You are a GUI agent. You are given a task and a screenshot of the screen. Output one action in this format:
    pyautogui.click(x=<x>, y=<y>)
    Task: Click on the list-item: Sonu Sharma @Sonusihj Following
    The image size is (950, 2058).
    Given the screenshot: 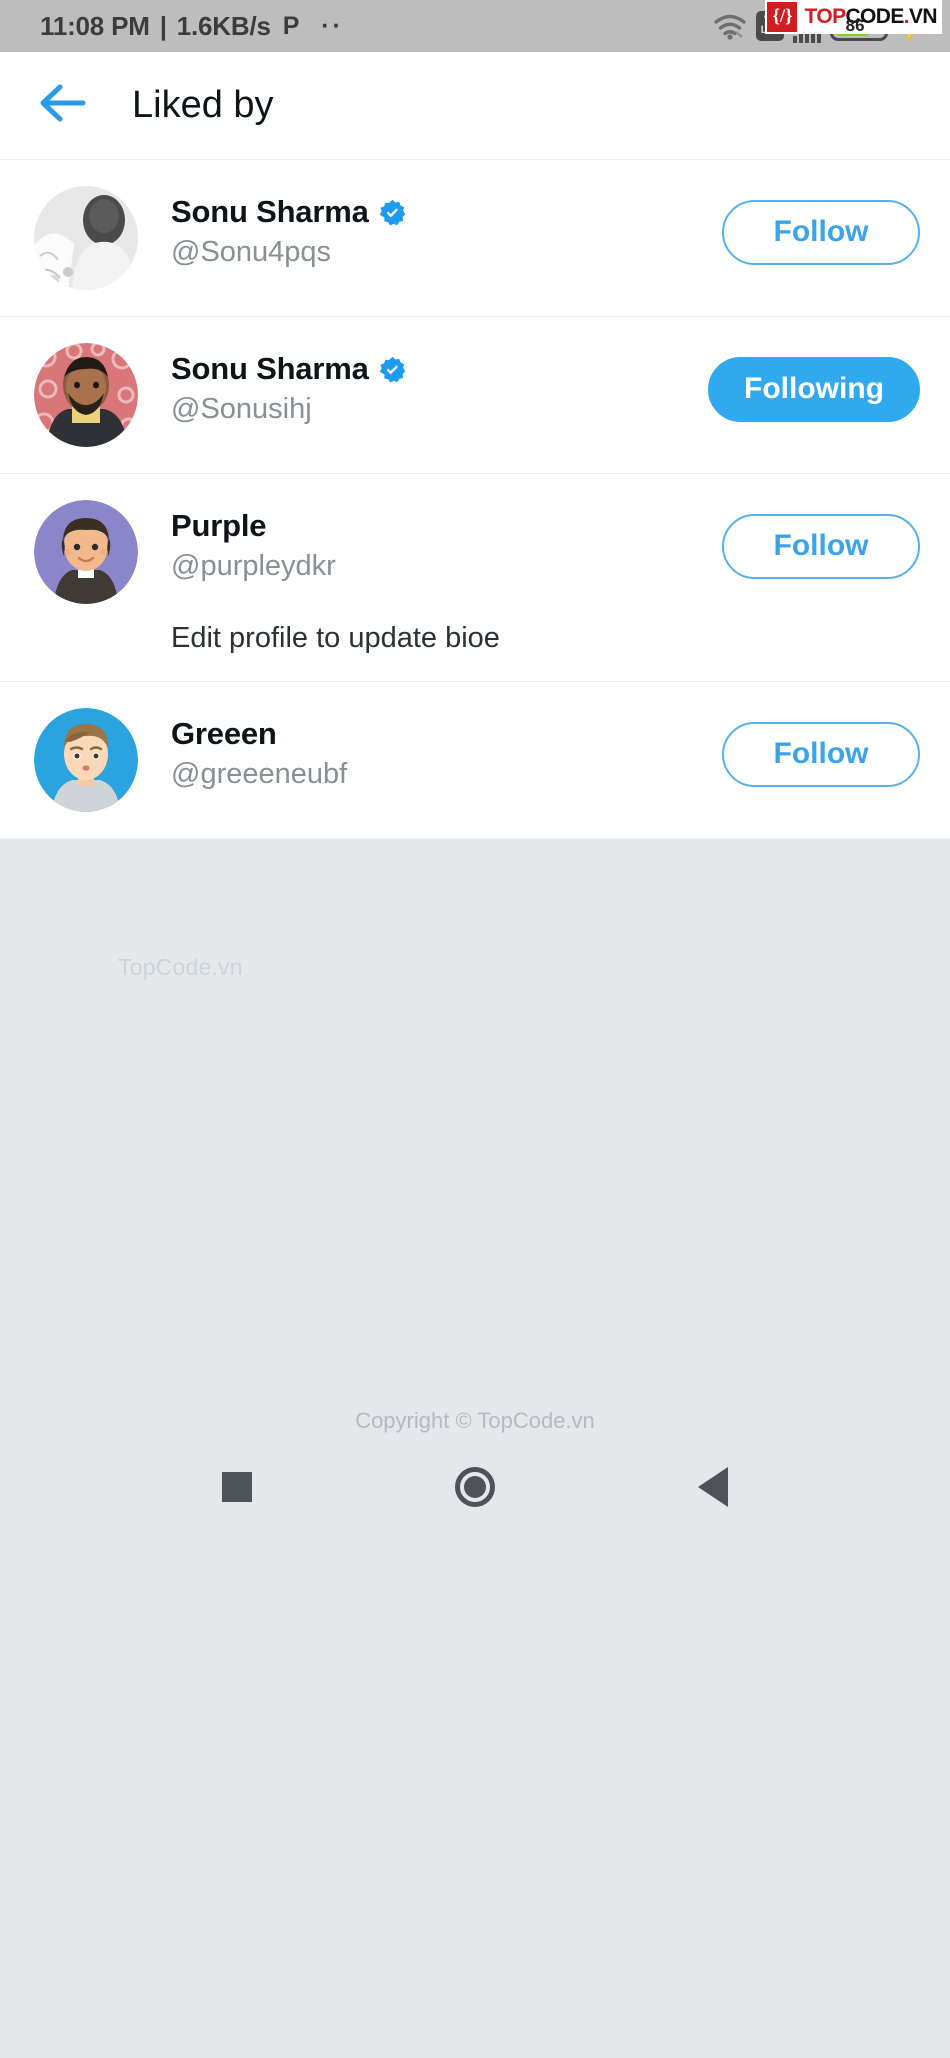 What is the action you would take?
    pyautogui.click(x=475, y=395)
    